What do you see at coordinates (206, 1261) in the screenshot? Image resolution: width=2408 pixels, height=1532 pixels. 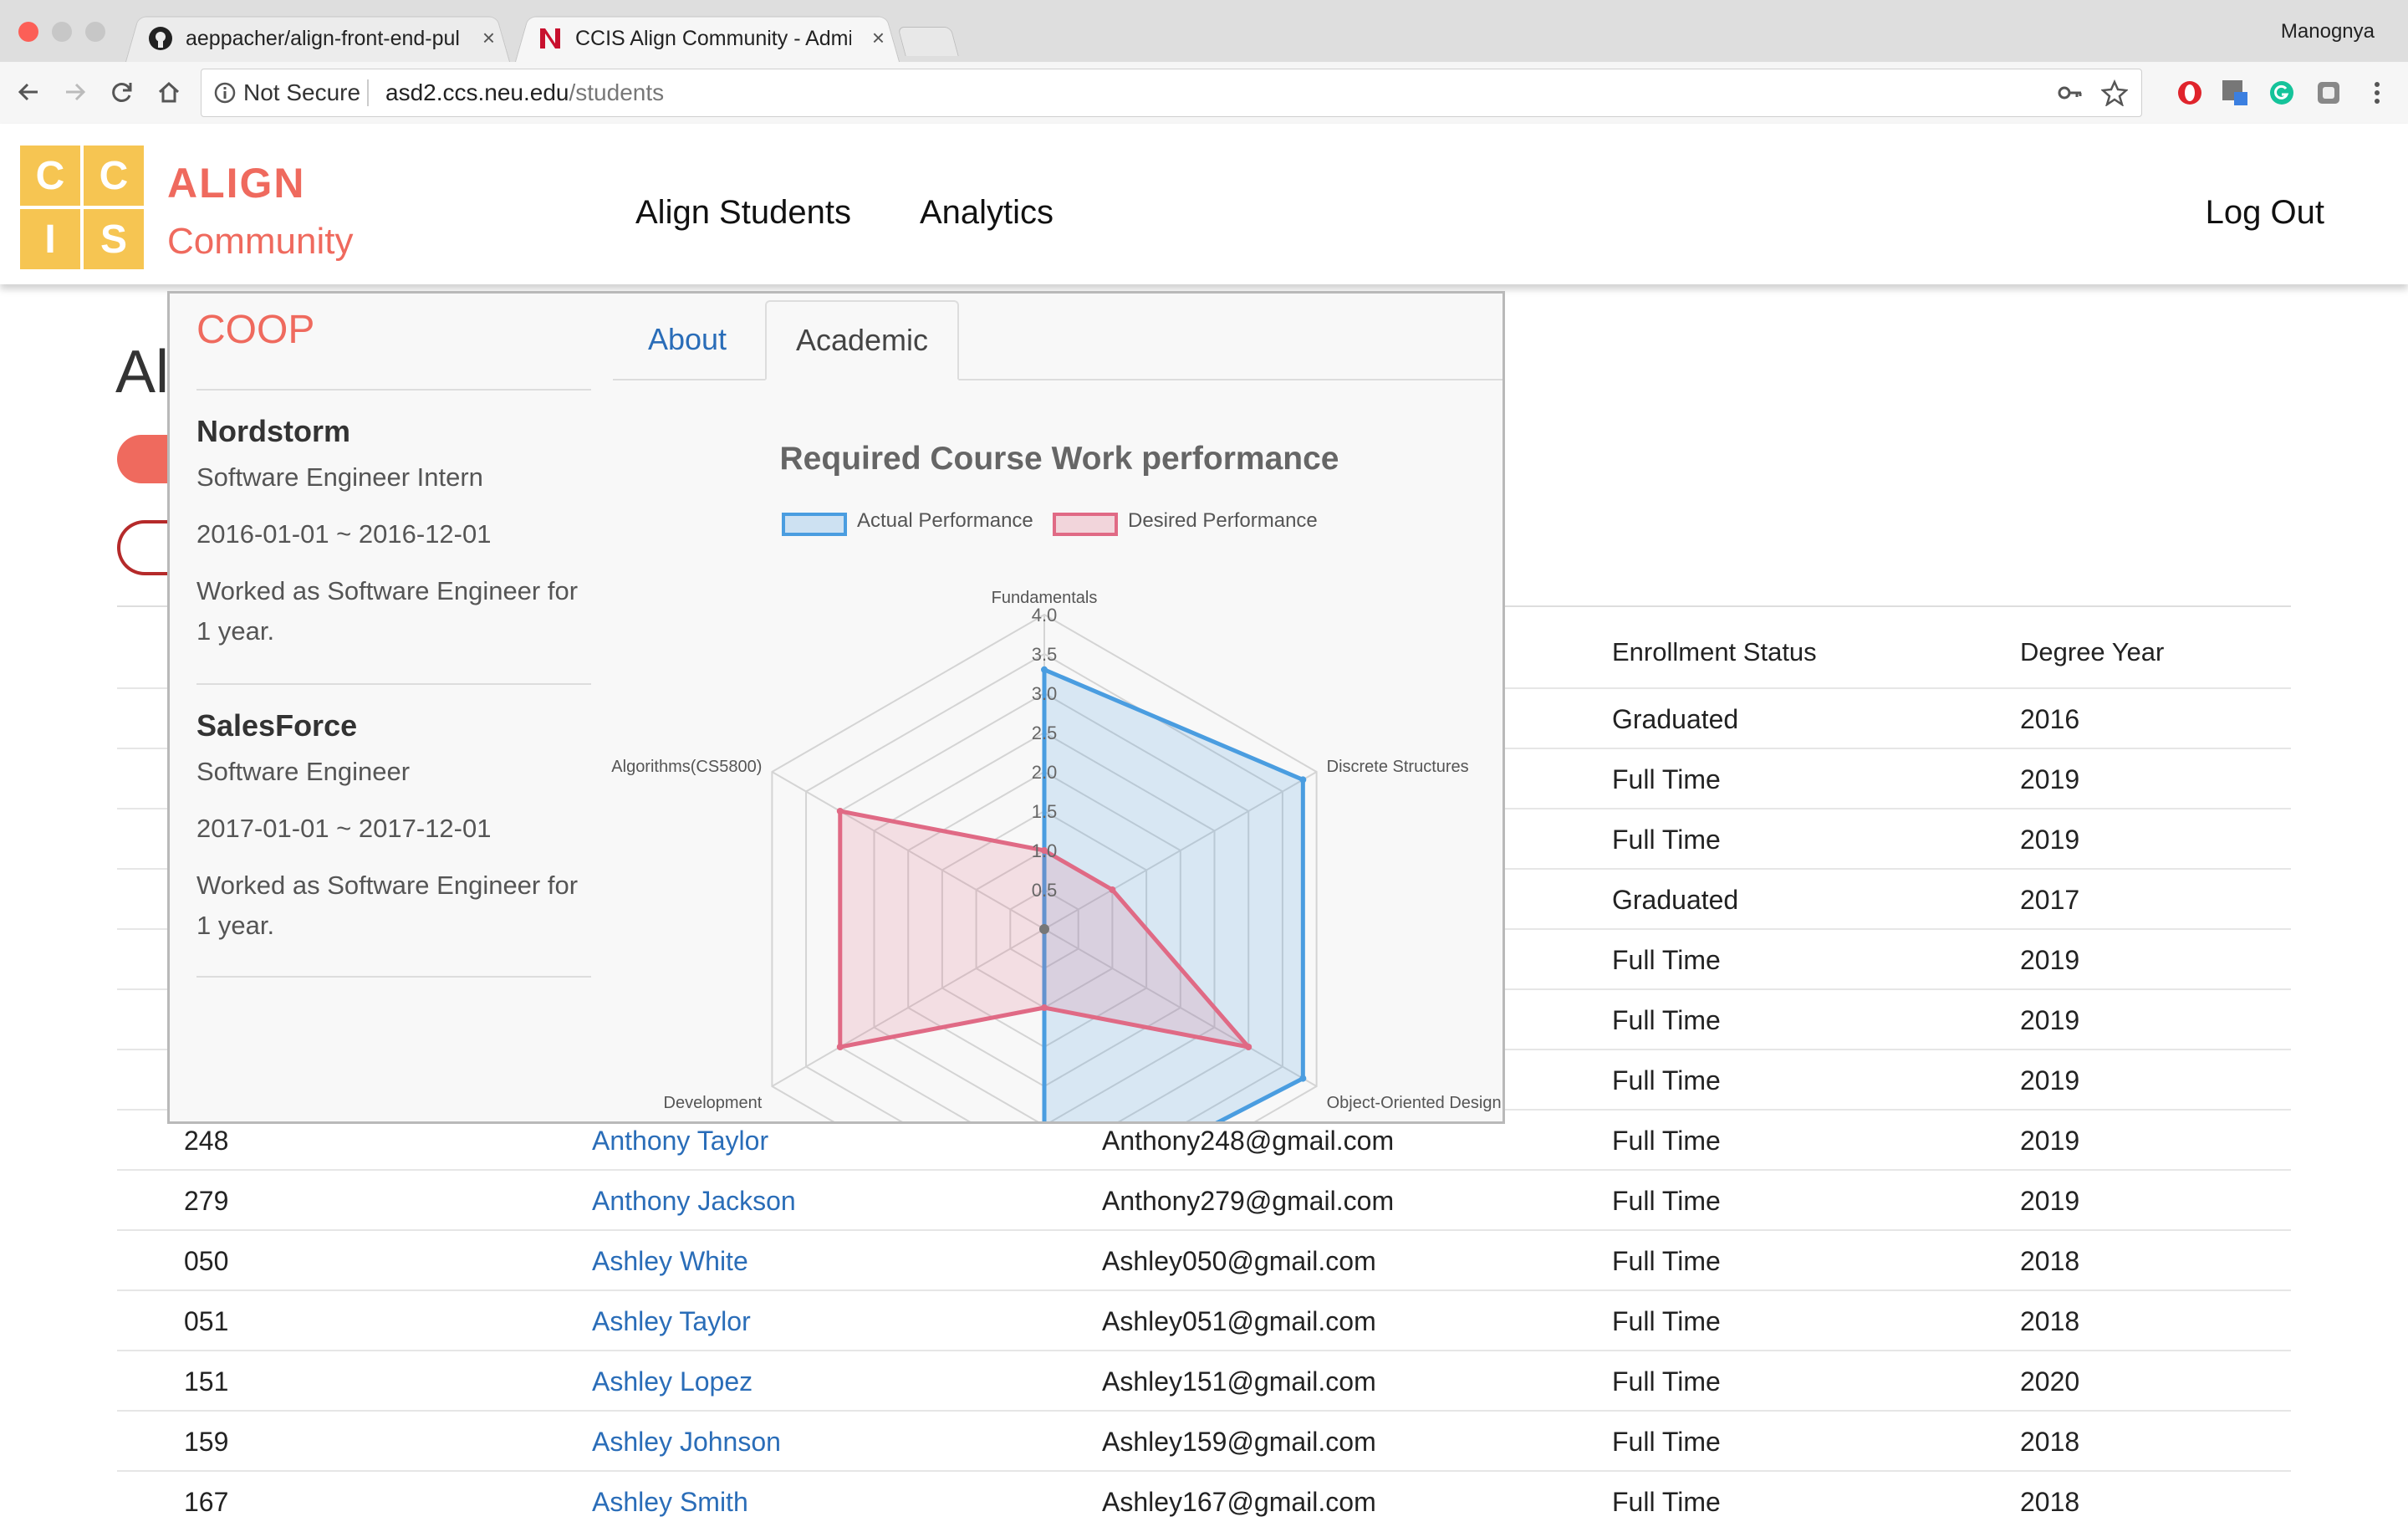 I see `id-cell: 050` at bounding box center [206, 1261].